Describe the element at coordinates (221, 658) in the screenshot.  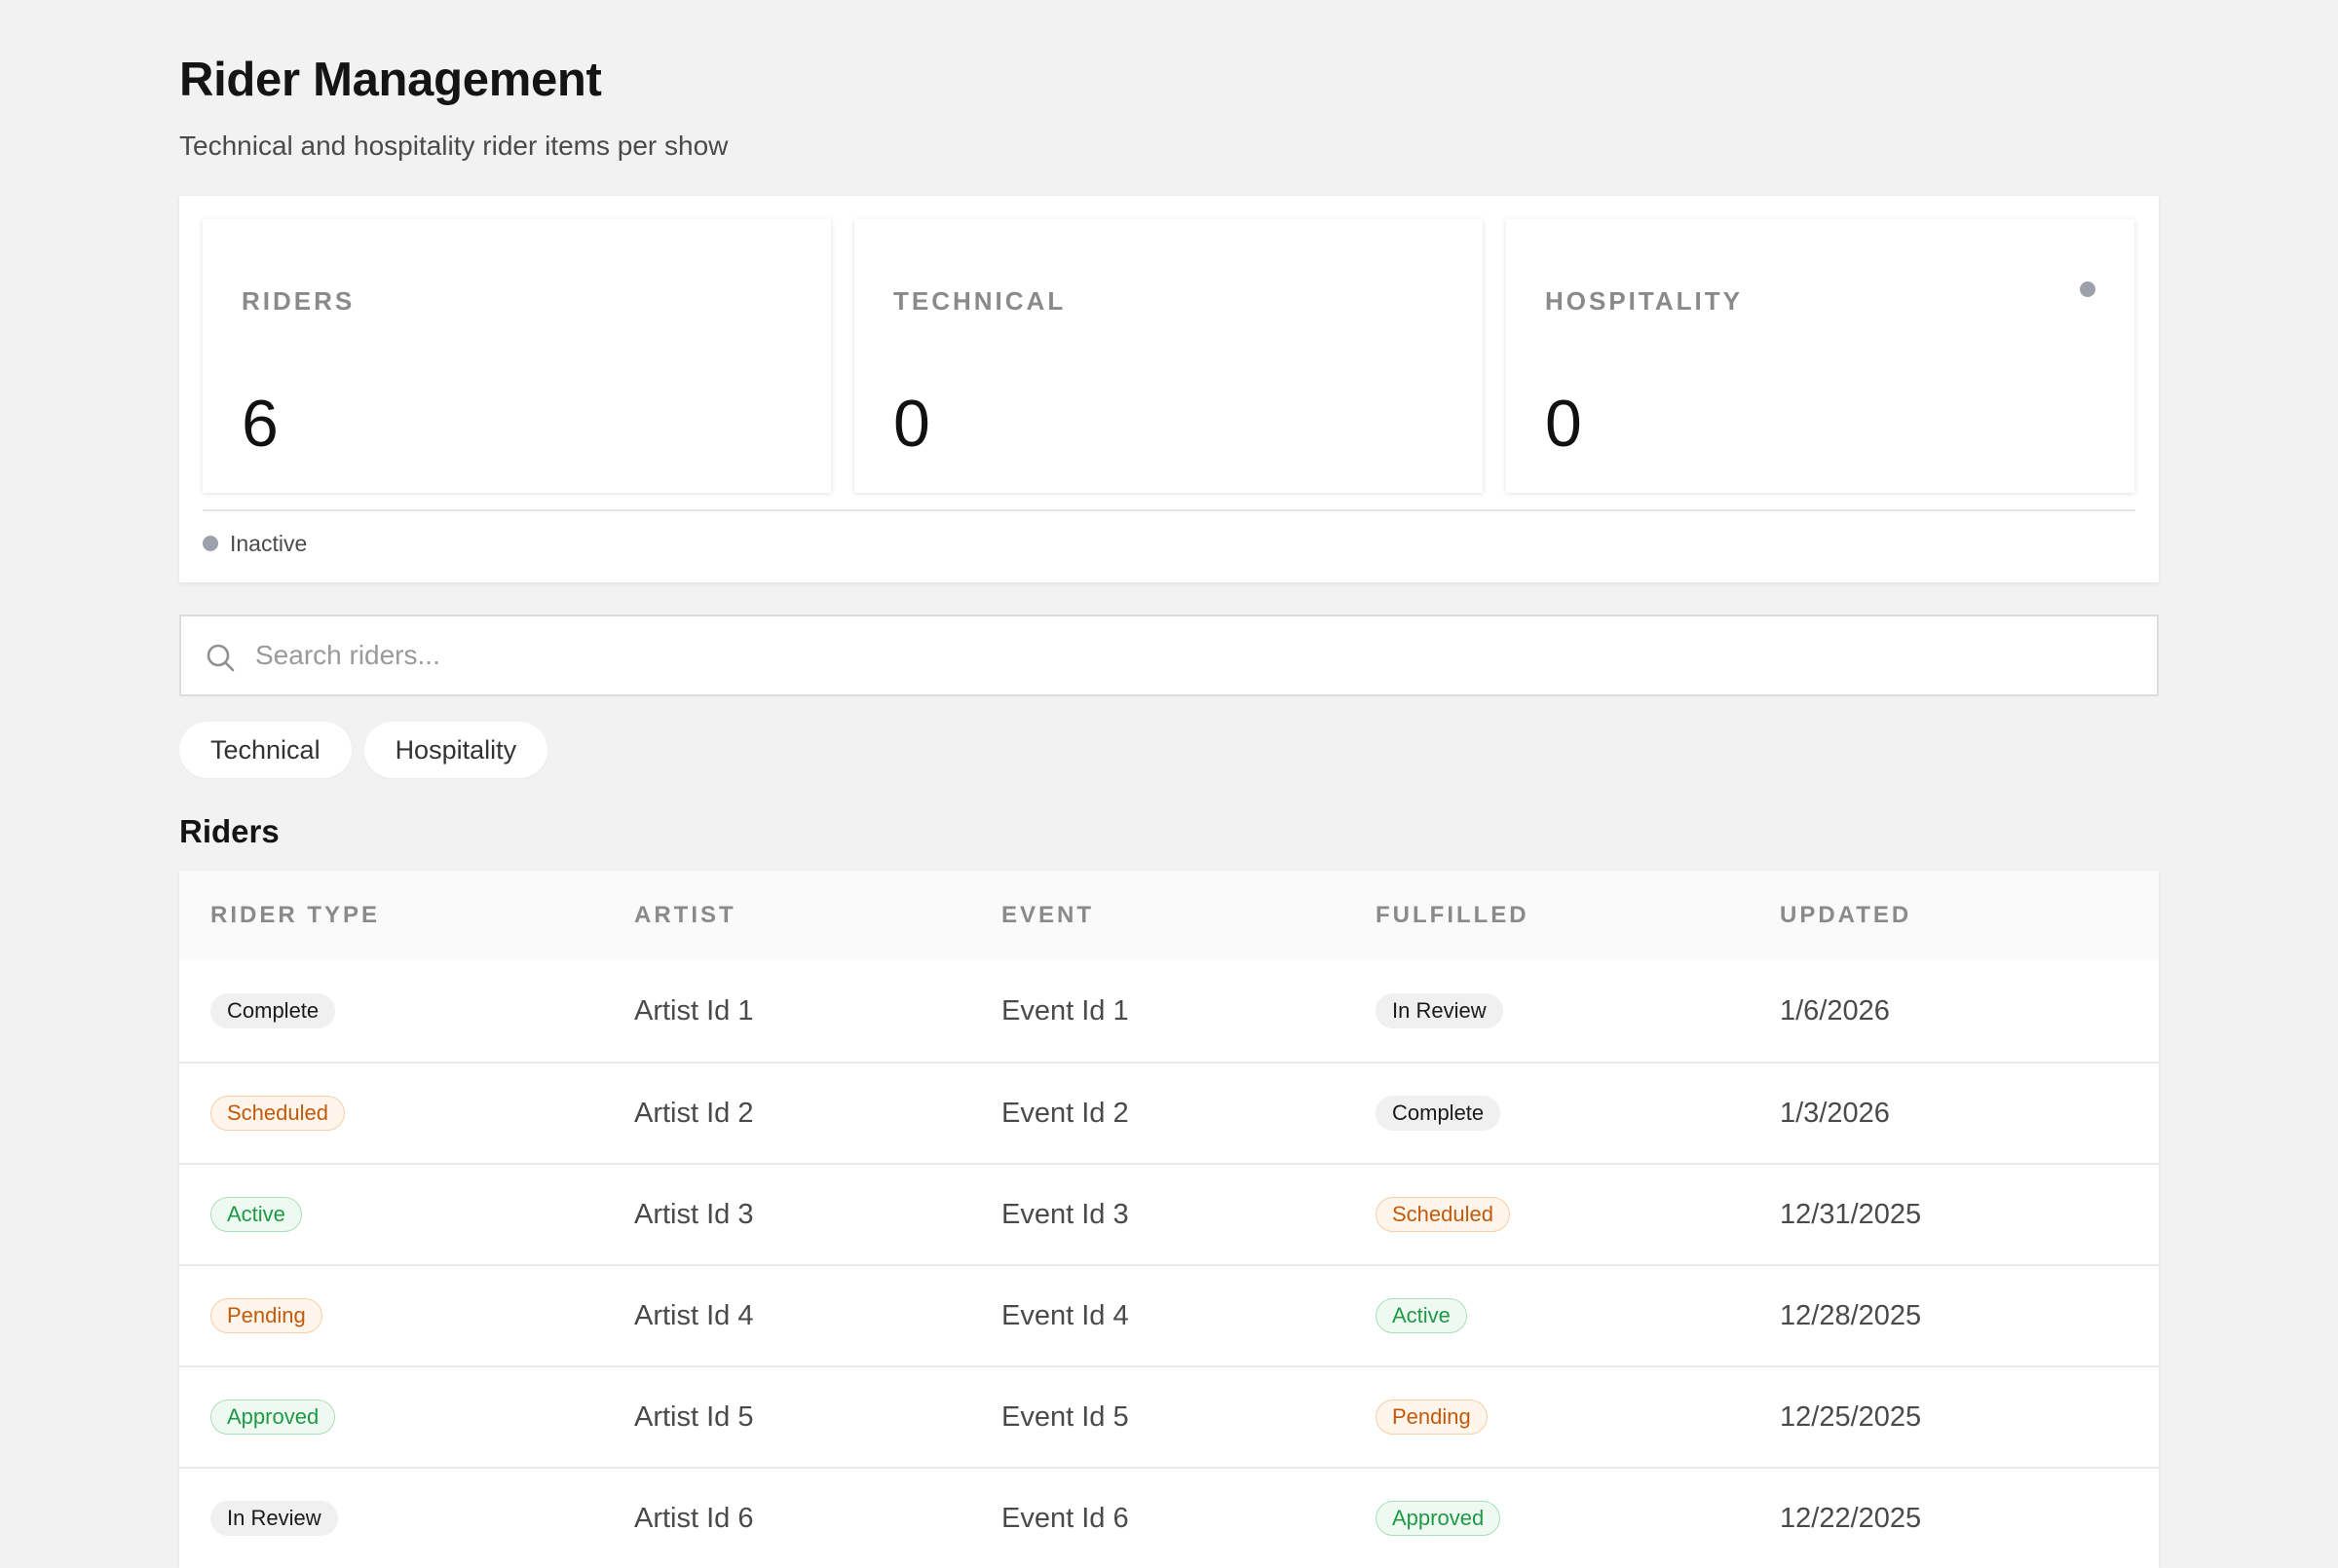
I see `search-icon` at that location.